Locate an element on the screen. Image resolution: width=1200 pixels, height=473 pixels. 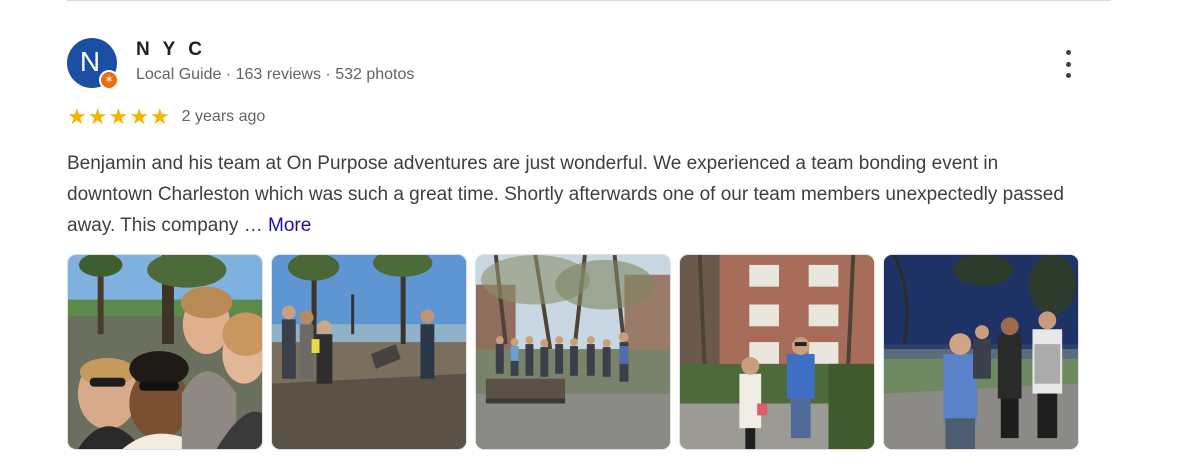
more-vert-icon is located at coordinates (1068, 52).